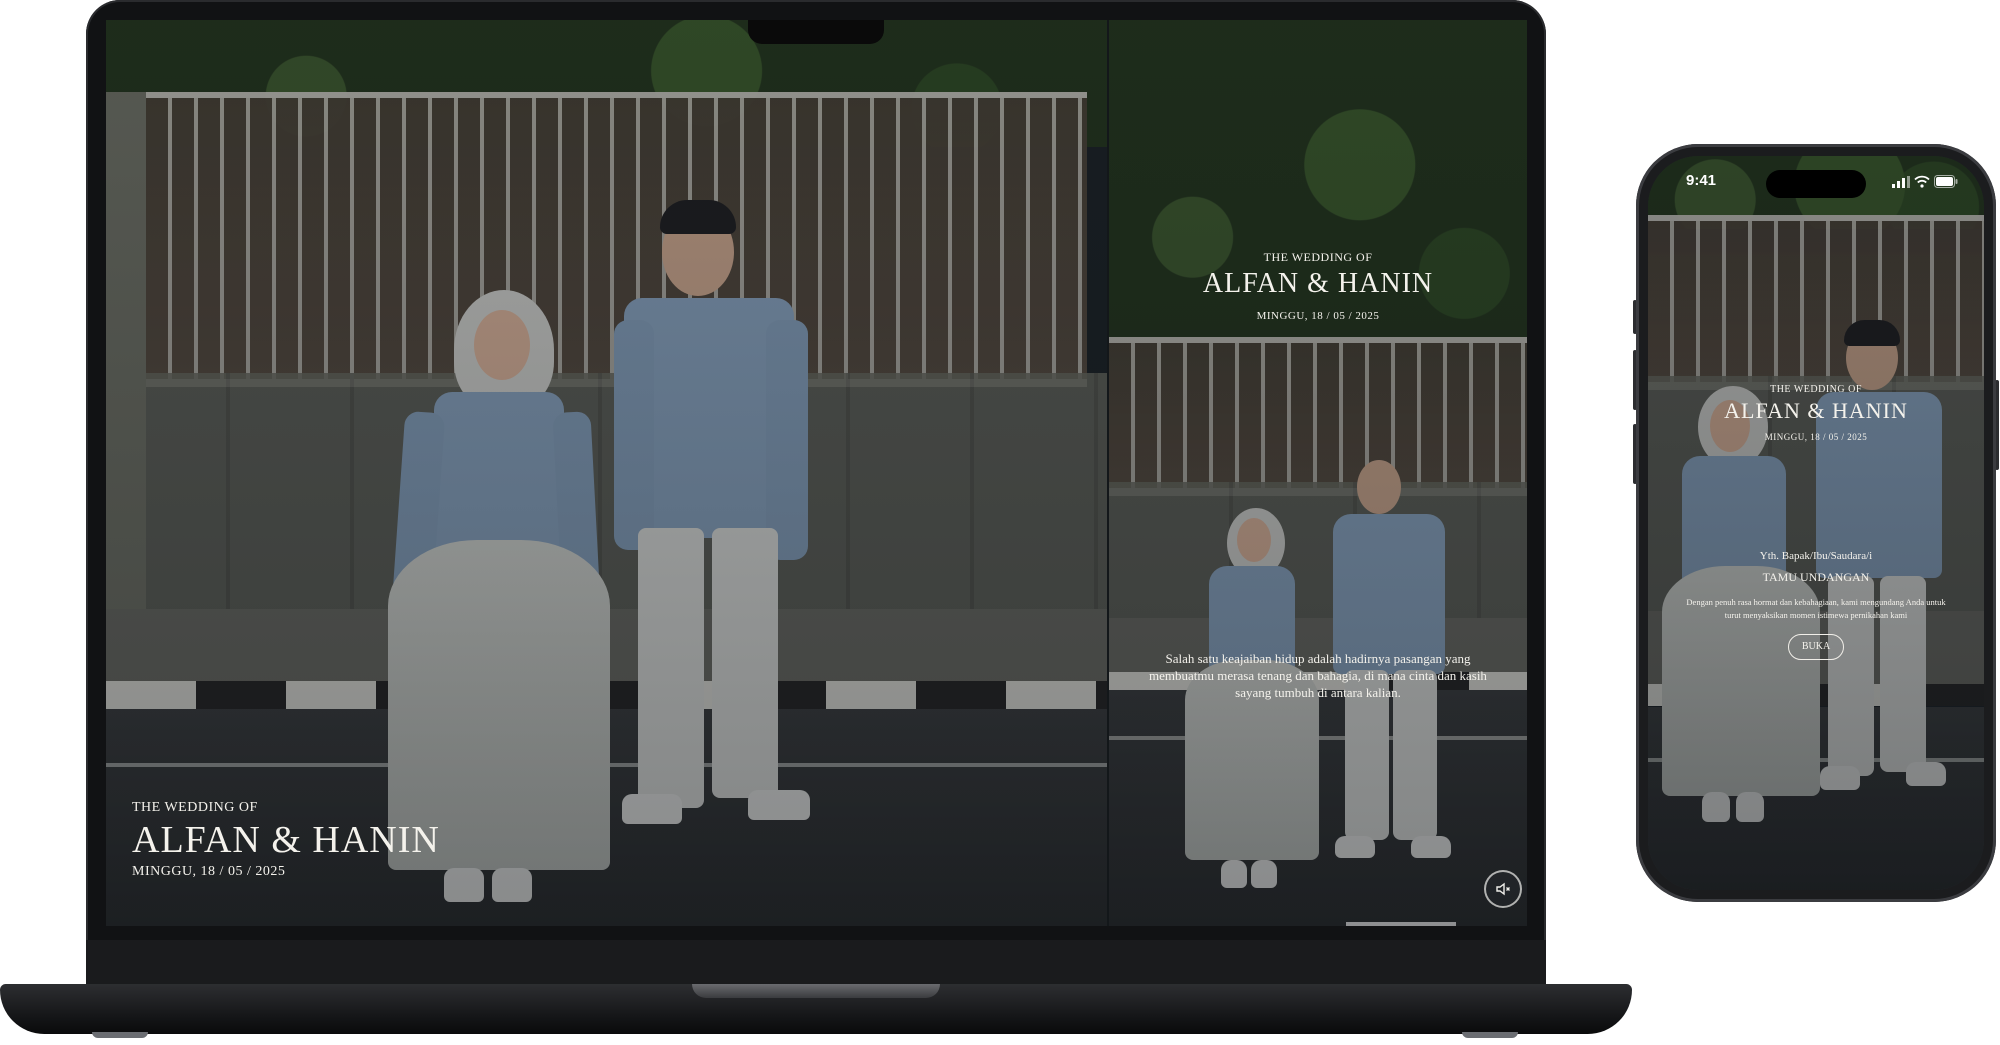  Describe the element at coordinates (816, 32) in the screenshot. I see `camera-notch` at that location.